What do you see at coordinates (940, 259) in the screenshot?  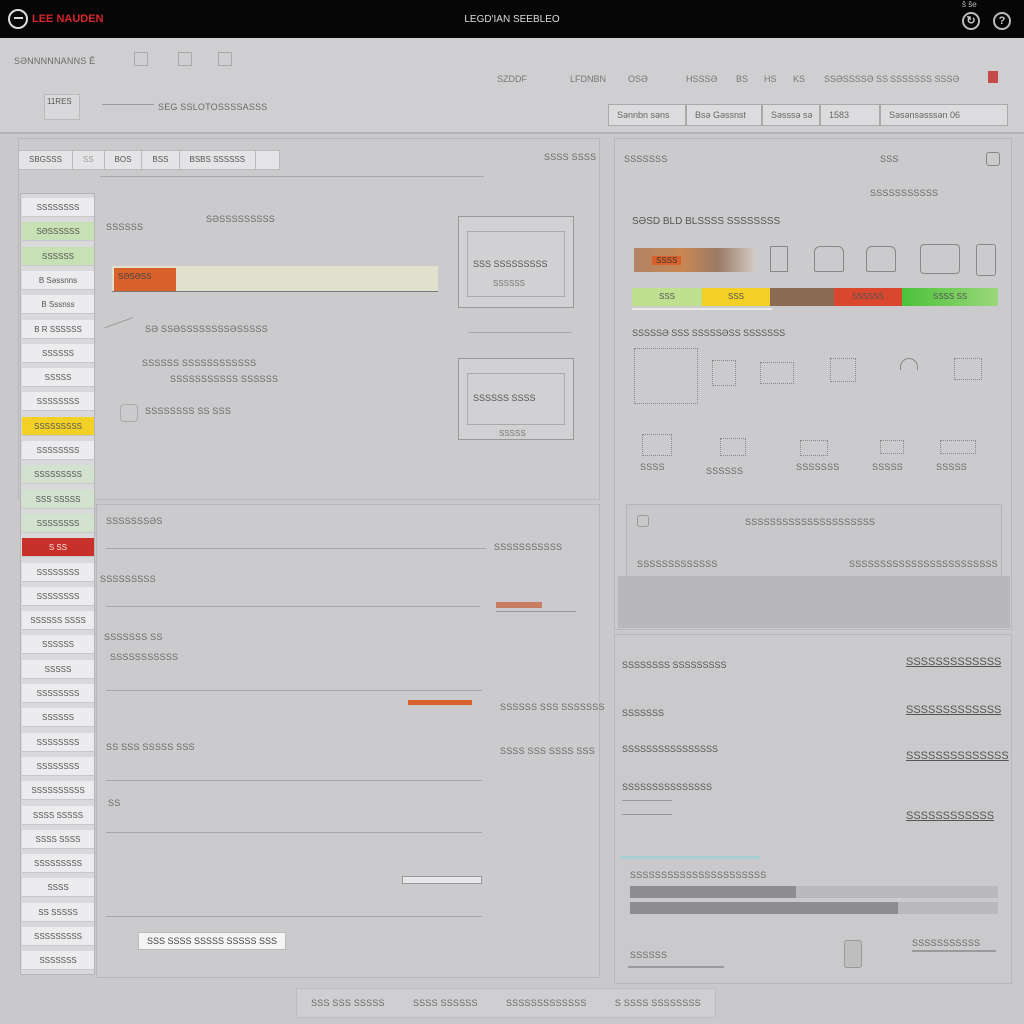 I see `vehicle-icon` at bounding box center [940, 259].